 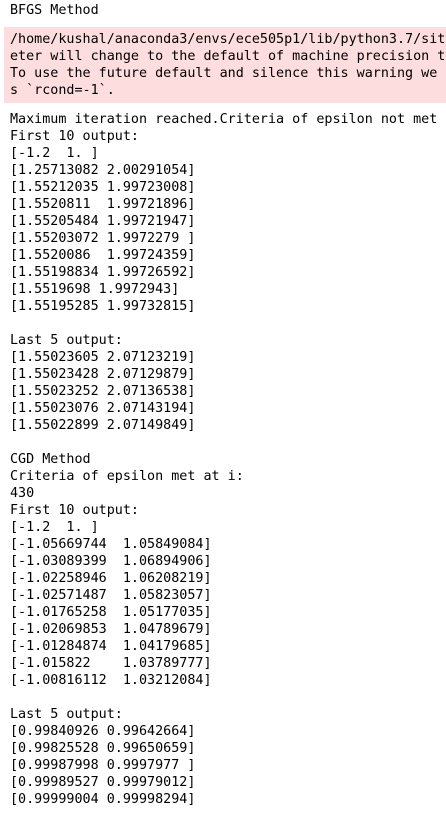 What do you see at coordinates (103, 204) in the screenshot?
I see `output-row: [1.5520811 1.99721896]` at bounding box center [103, 204].